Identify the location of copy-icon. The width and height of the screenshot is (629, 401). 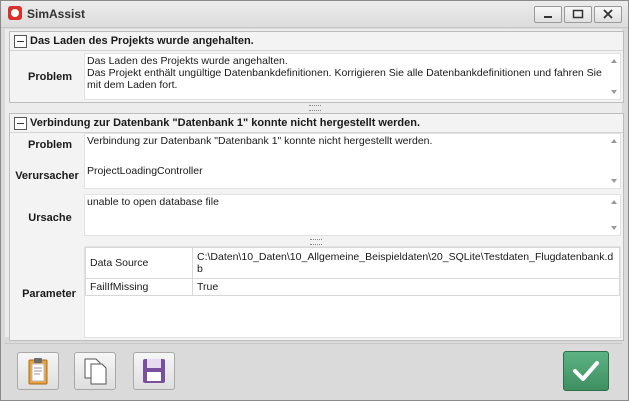
(95, 371).